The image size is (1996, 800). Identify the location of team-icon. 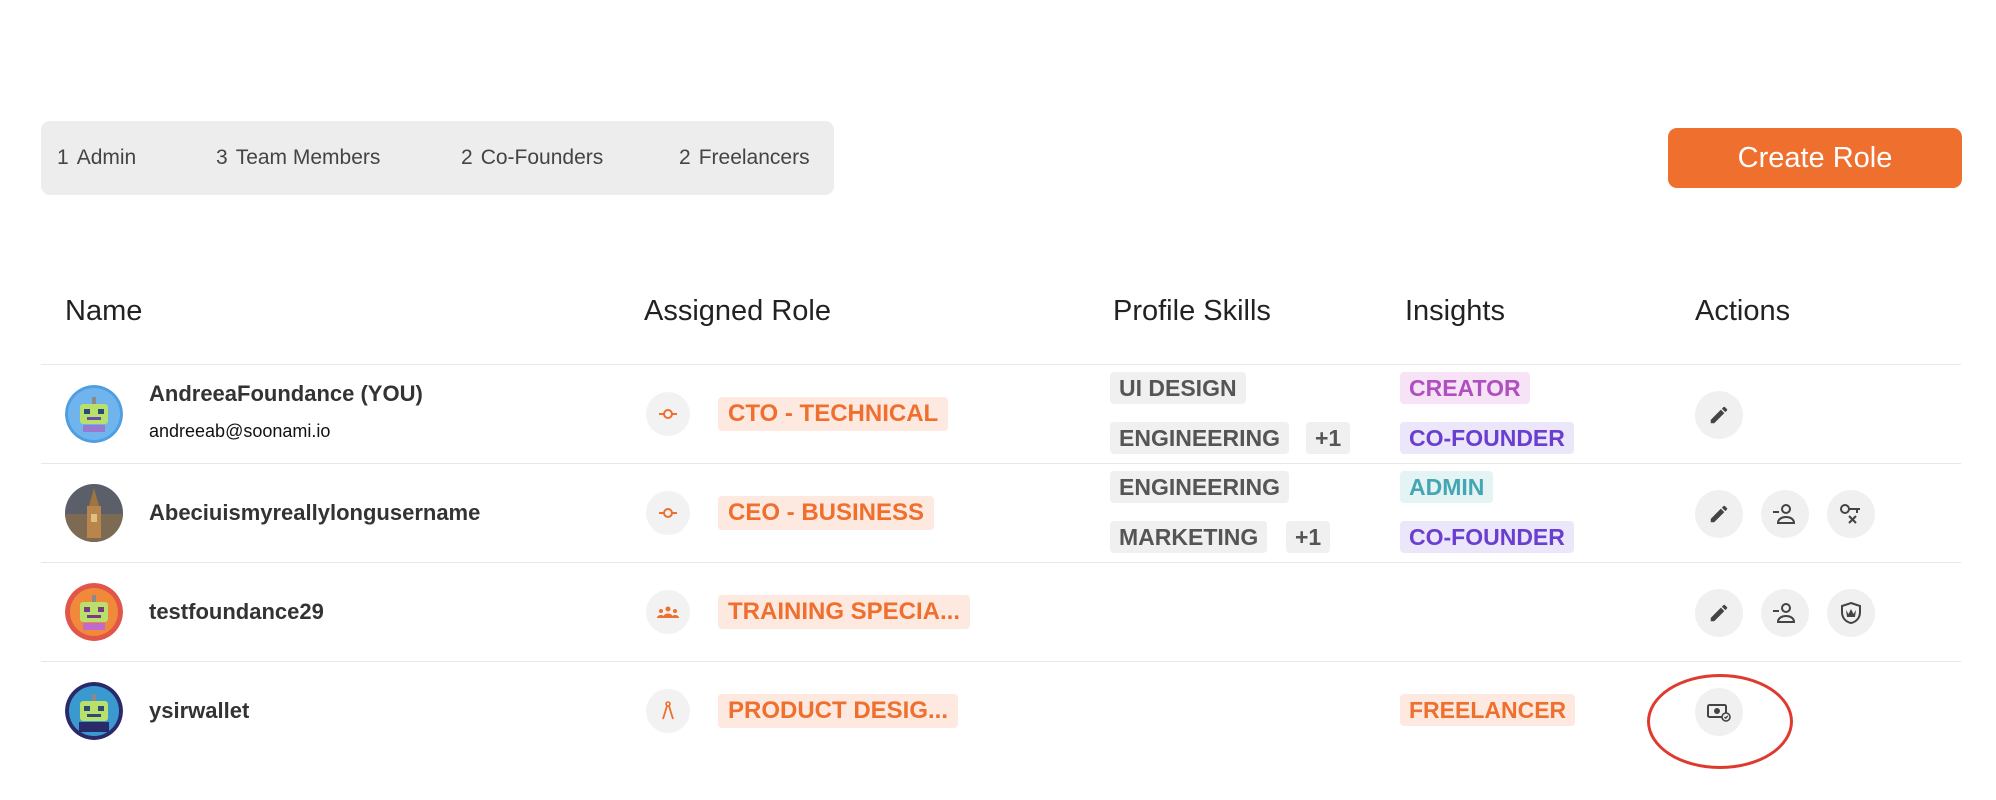
(668, 612).